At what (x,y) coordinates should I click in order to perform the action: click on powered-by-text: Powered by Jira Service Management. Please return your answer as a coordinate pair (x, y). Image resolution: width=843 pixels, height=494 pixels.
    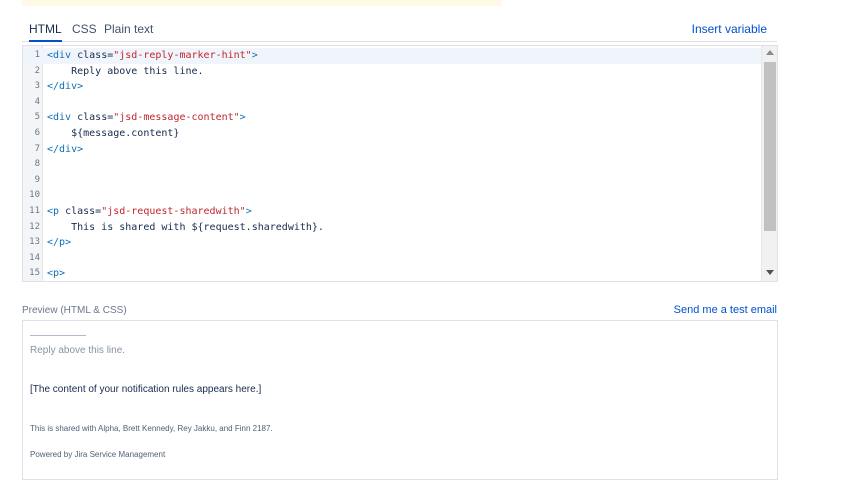
    Looking at the image, I should click on (98, 454).